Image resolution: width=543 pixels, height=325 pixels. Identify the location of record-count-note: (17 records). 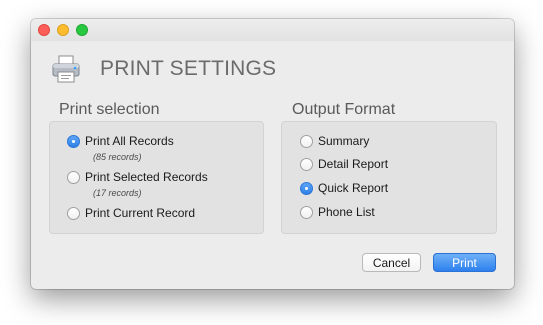
(117, 193).